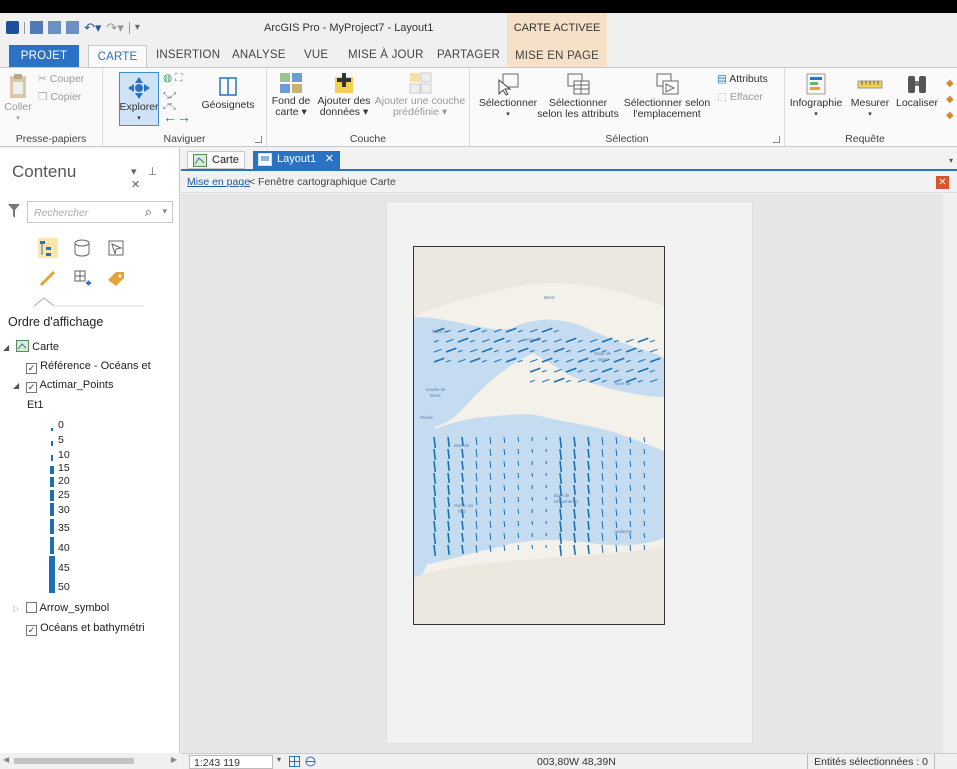 This screenshot has width=957, height=769. What do you see at coordinates (462, 511) in the screenshot?
I see `map-label-l_raz: Raz` at bounding box center [462, 511].